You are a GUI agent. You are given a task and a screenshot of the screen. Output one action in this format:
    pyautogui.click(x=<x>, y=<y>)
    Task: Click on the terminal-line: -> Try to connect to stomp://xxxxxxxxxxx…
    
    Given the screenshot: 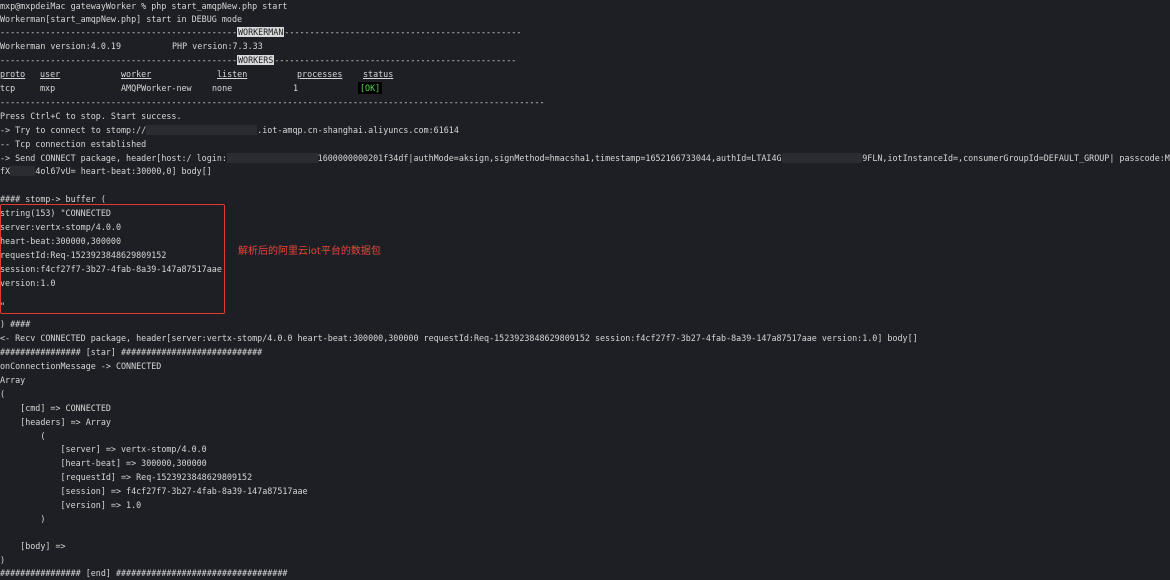 What is the action you would take?
    pyautogui.click(x=229, y=130)
    